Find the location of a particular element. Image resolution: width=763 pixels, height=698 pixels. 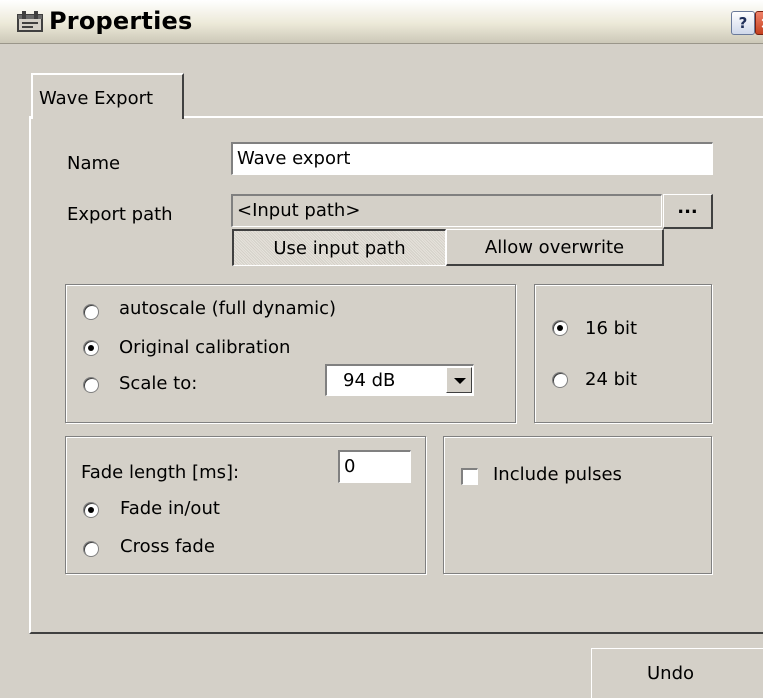

window-title: Properties is located at coordinates (121, 21).